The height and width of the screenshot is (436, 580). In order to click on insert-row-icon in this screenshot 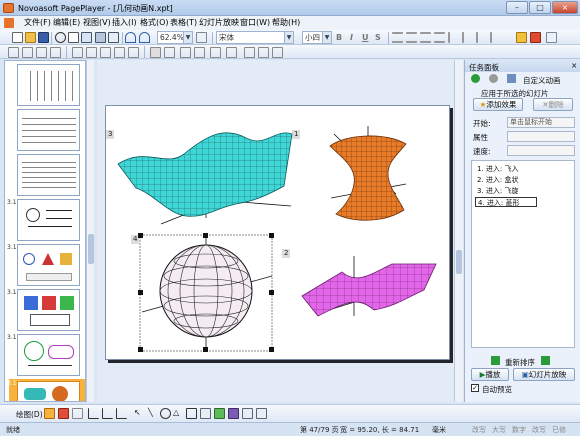, I will do `click(185, 52)`.